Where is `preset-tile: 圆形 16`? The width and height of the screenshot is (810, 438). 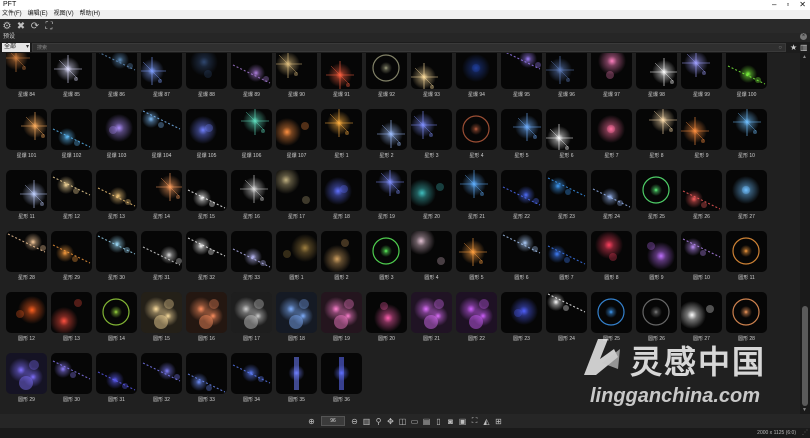 preset-tile: 圆形 16 is located at coordinates (206, 317).